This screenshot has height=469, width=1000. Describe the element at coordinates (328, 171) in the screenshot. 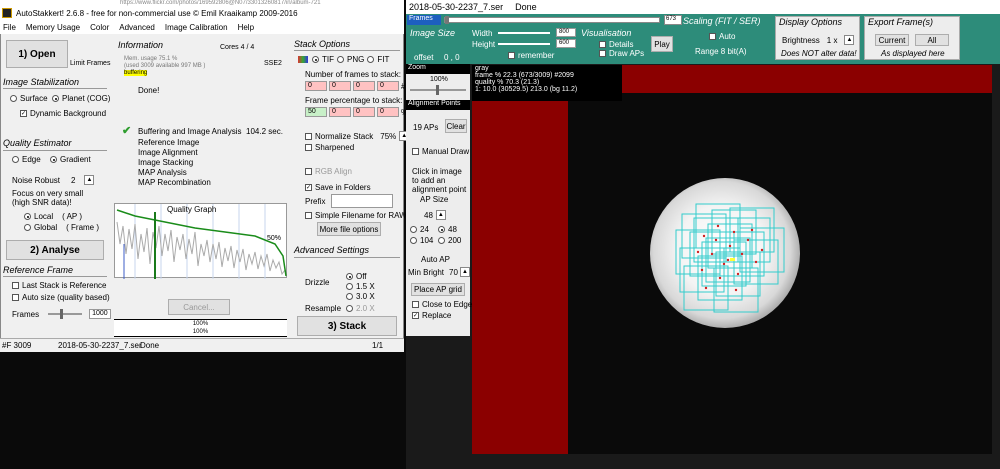

I see `rgb-align-option: RGB Align` at that location.